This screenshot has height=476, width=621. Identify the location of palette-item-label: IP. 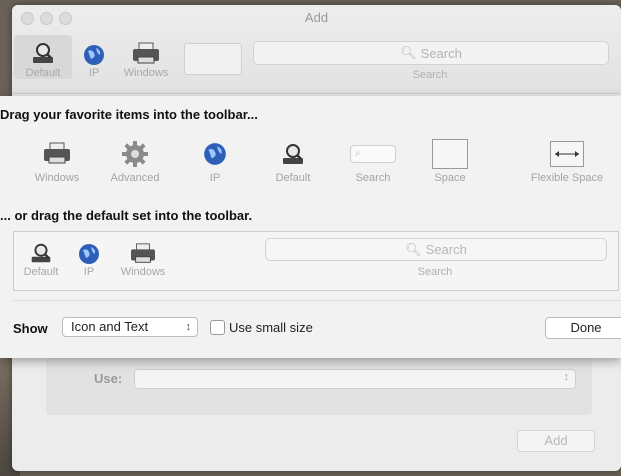
(215, 178).